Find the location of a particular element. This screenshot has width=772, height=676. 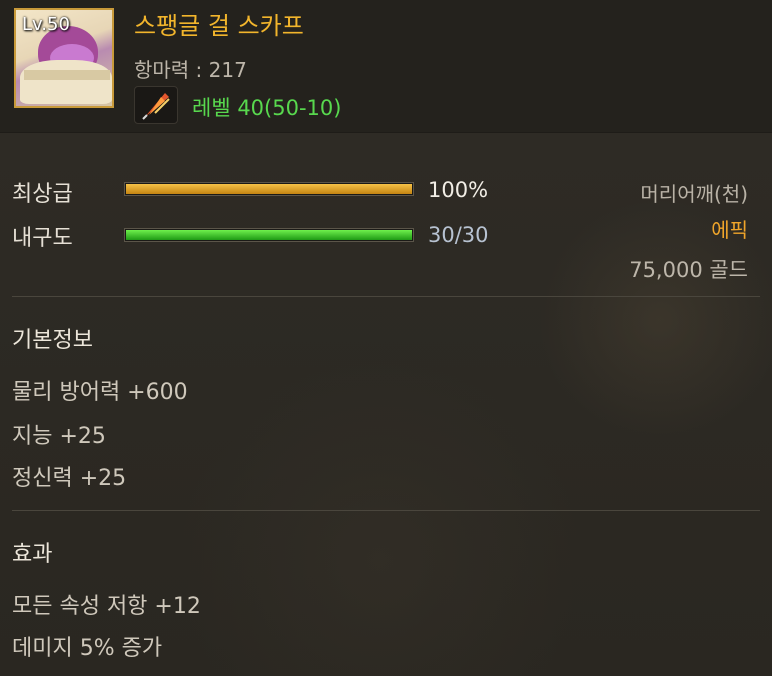

durability-label: 내구도 is located at coordinates (42, 238).